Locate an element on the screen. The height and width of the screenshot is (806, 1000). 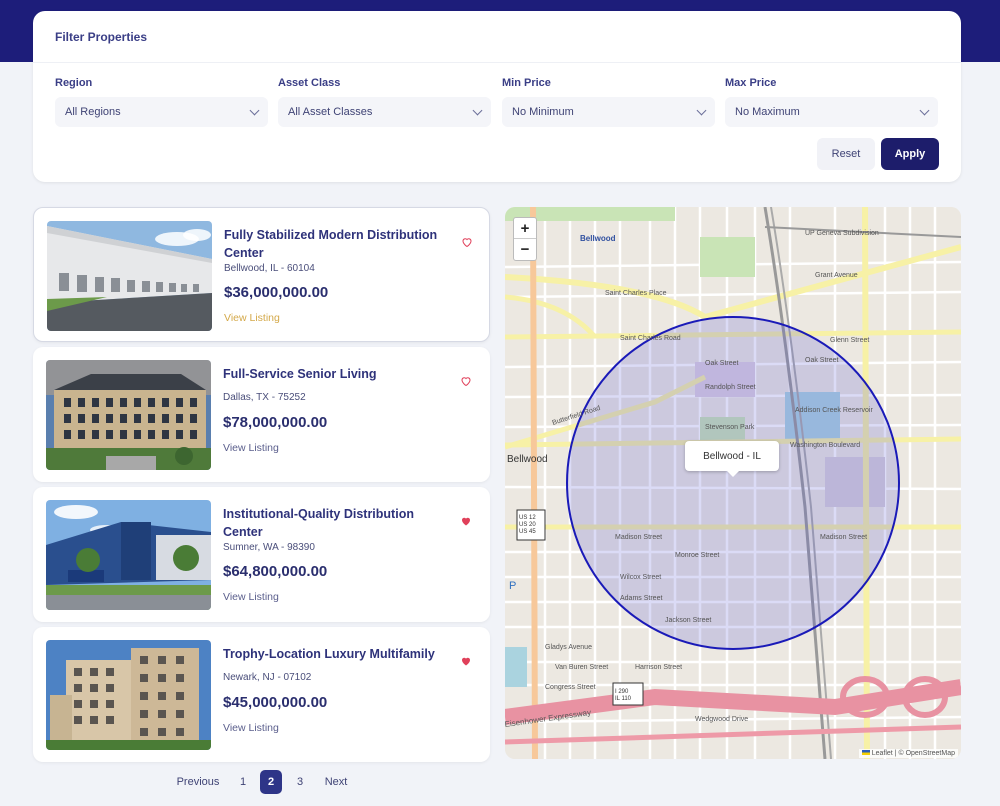
max-price-value: No Maximum is located at coordinates (767, 112).